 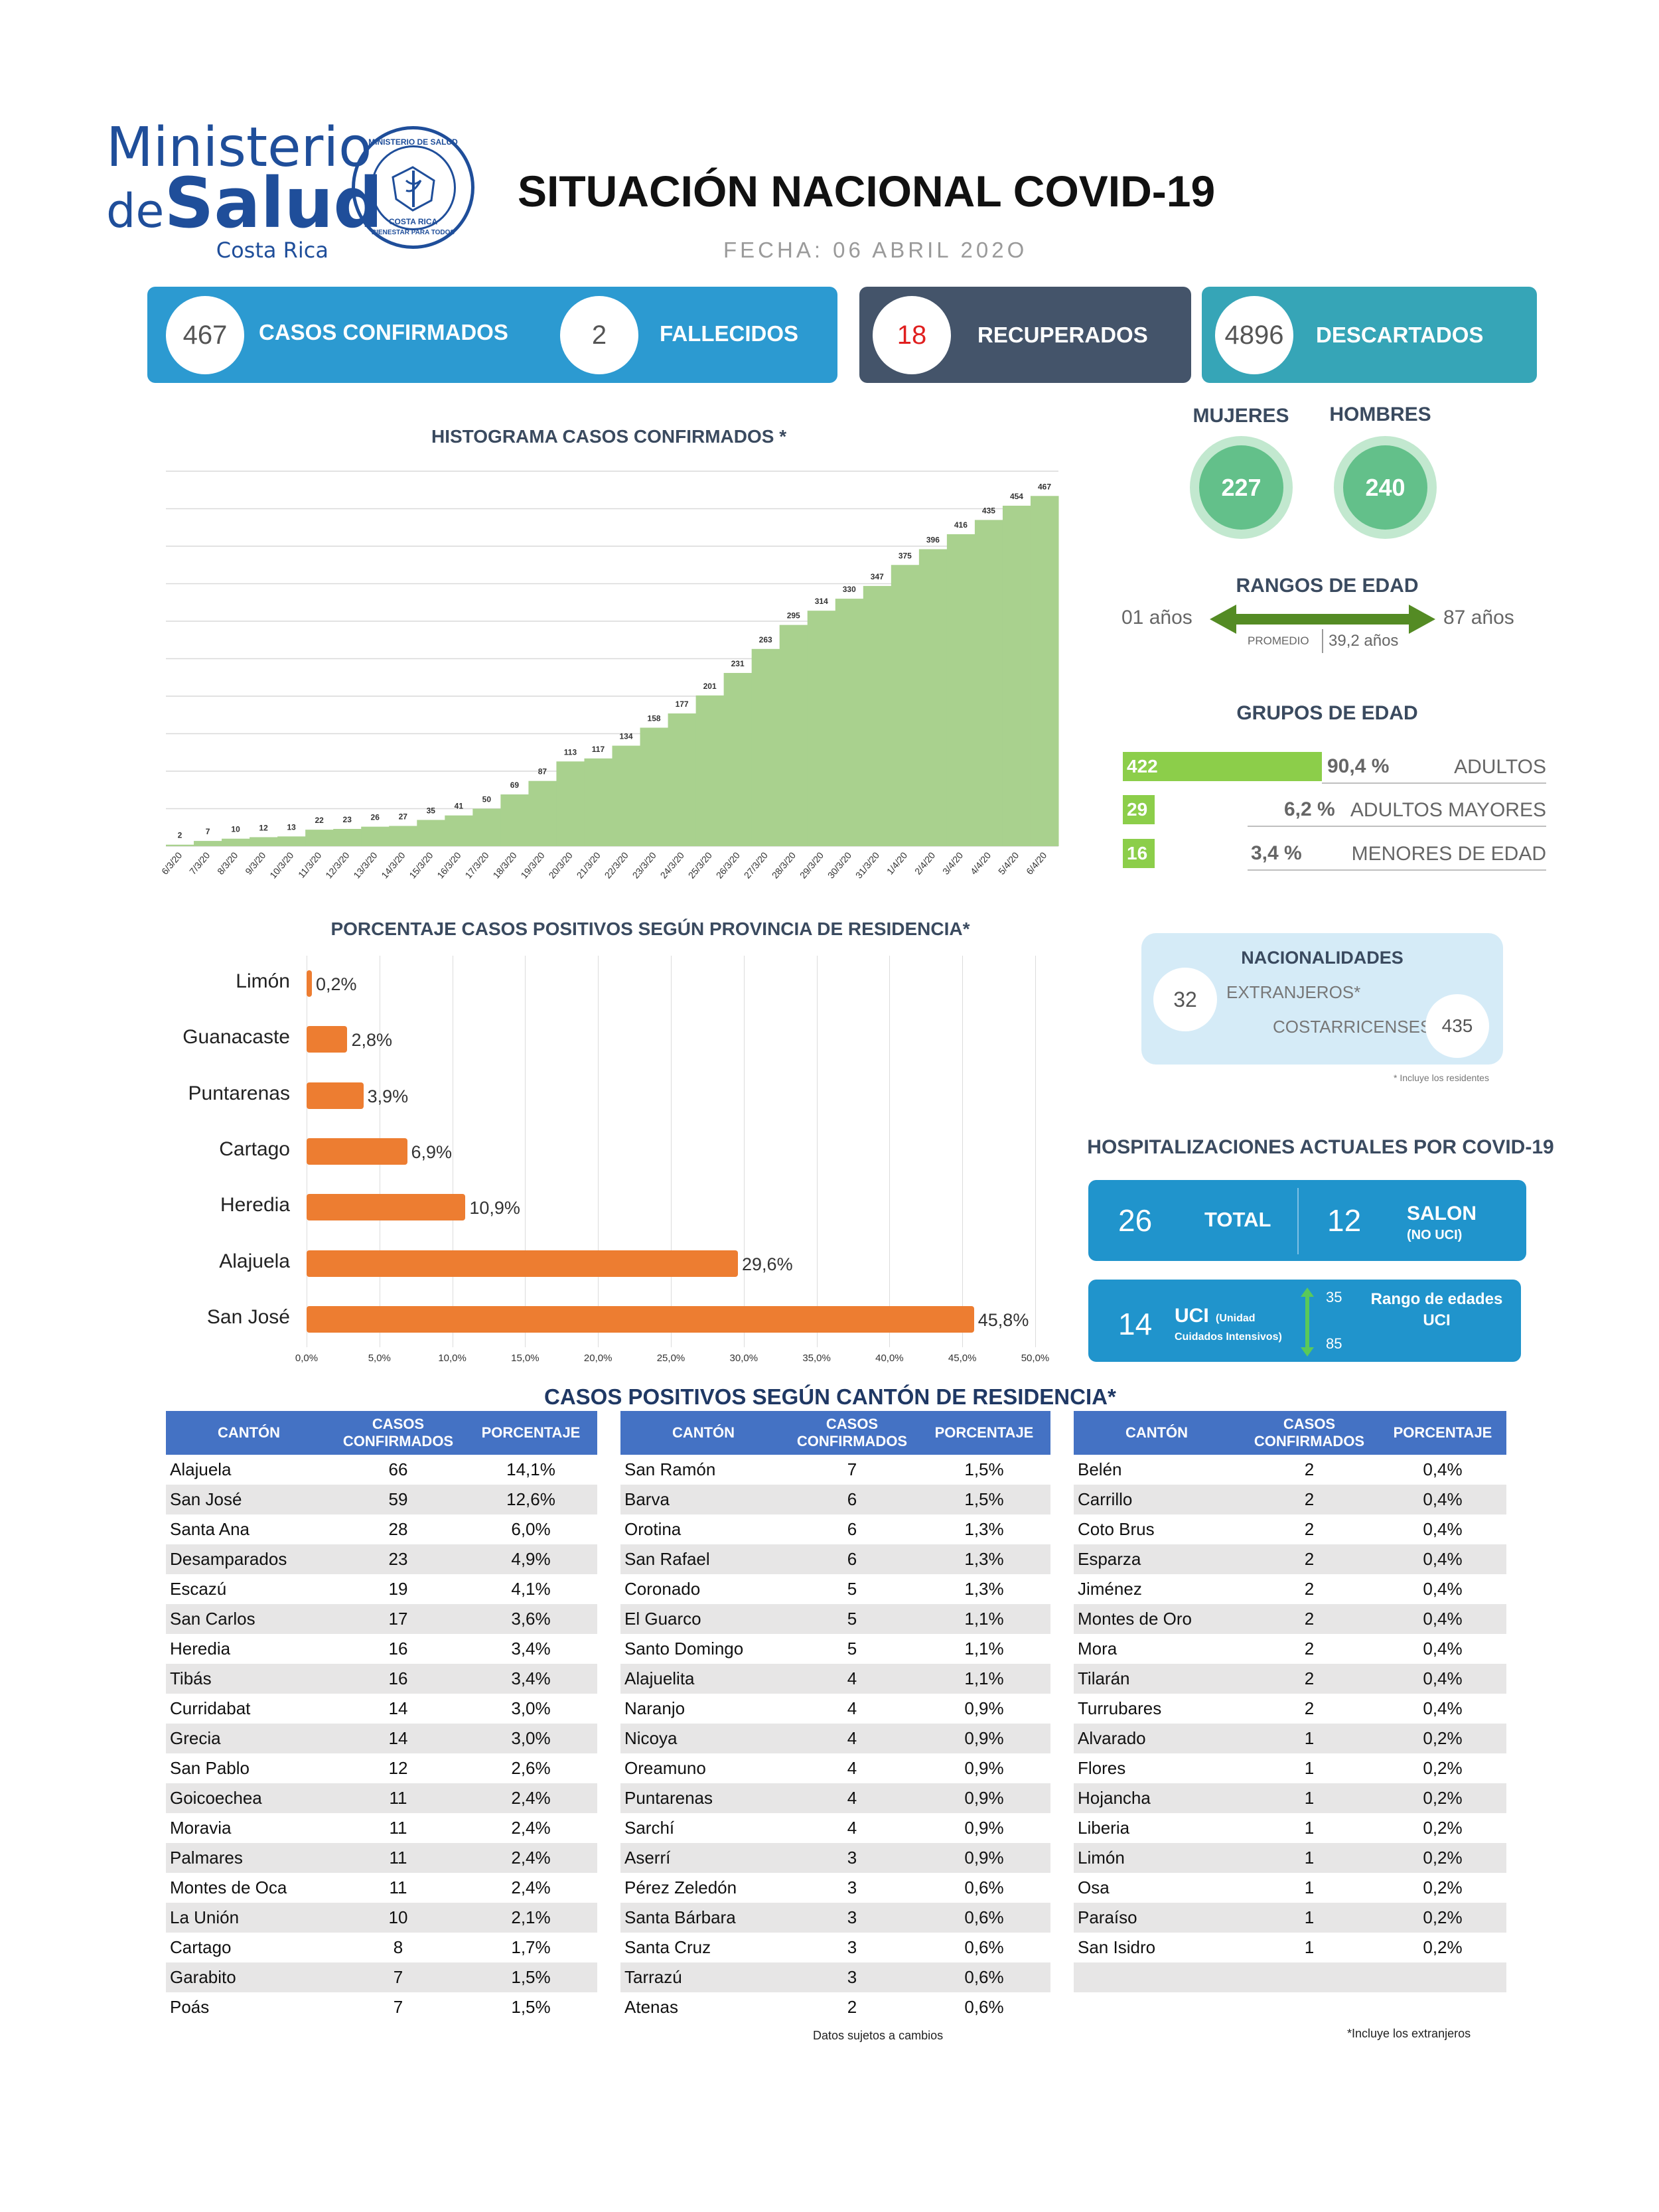 What do you see at coordinates (835, 1709) in the screenshot?
I see `table-row: Naranjo 4 0,9%` at bounding box center [835, 1709].